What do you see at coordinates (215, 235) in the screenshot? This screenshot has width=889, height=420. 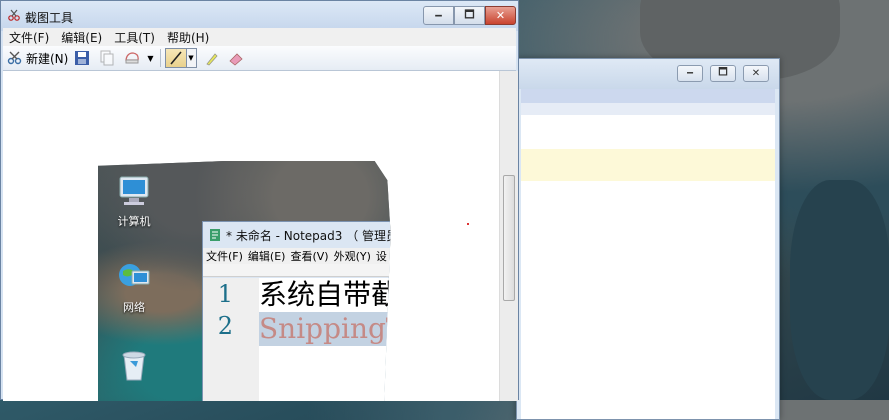 I see `notepad-icon` at bounding box center [215, 235].